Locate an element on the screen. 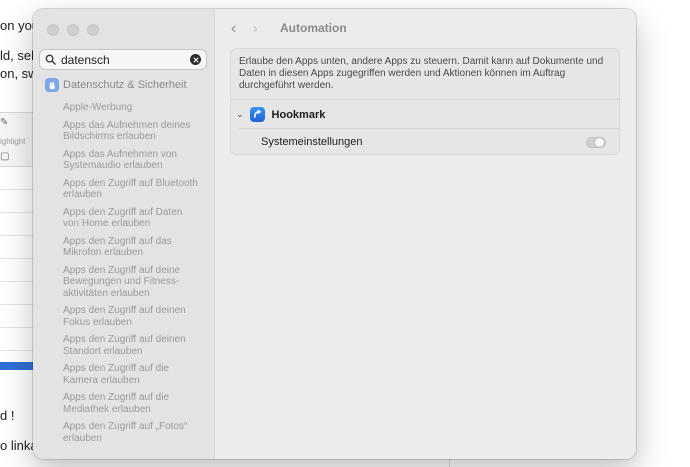 The image size is (690, 467). disclosure-chevron-icon: ⌄ is located at coordinates (240, 114).